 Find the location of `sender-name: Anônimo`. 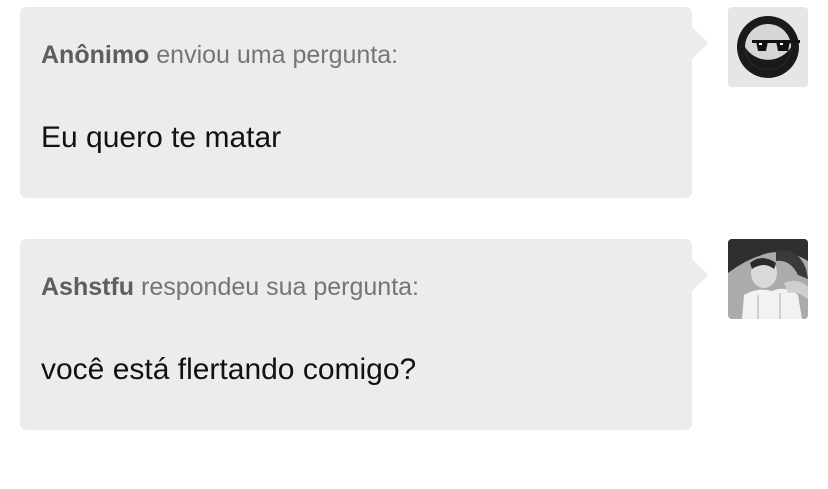

sender-name: Anônimo is located at coordinates (95, 55).